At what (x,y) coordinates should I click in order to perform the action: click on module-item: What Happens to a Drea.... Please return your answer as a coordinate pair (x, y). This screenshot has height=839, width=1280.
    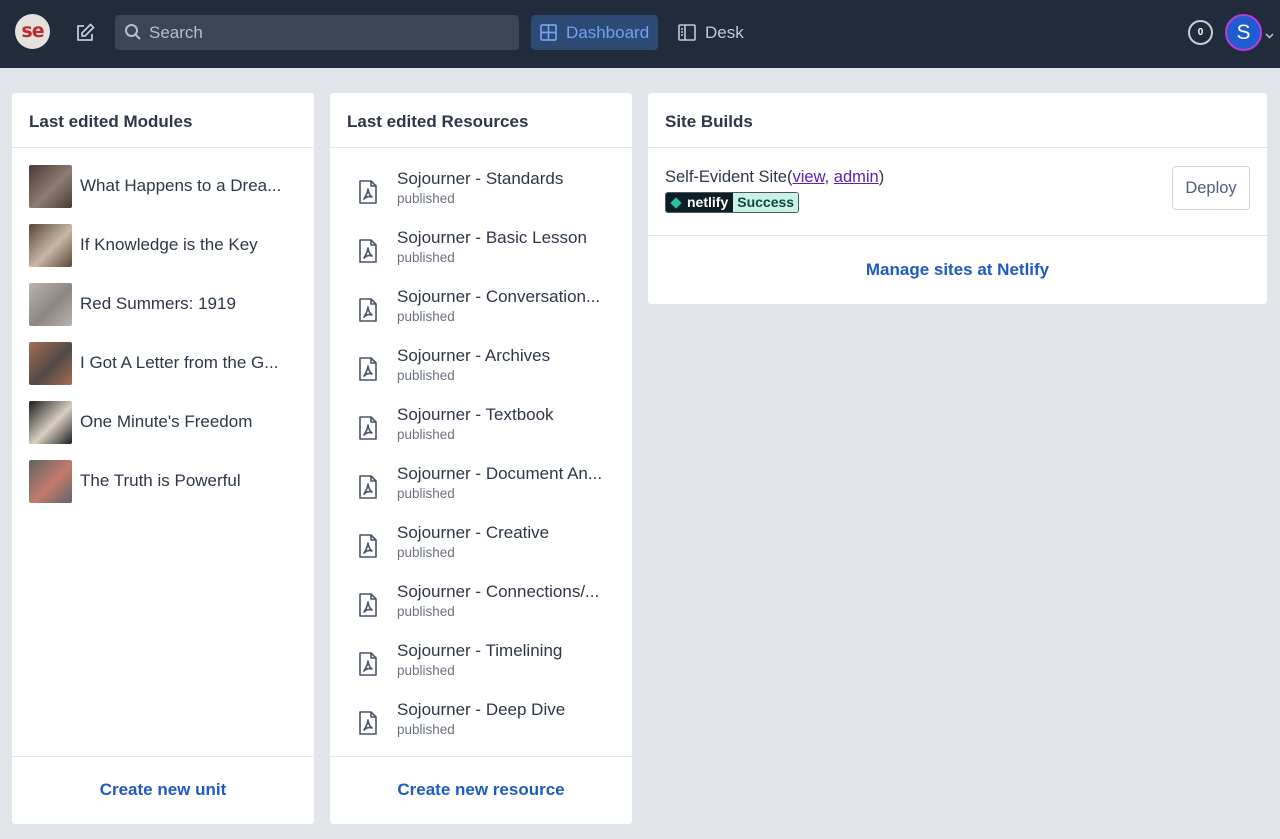
    Looking at the image, I should click on (164, 187).